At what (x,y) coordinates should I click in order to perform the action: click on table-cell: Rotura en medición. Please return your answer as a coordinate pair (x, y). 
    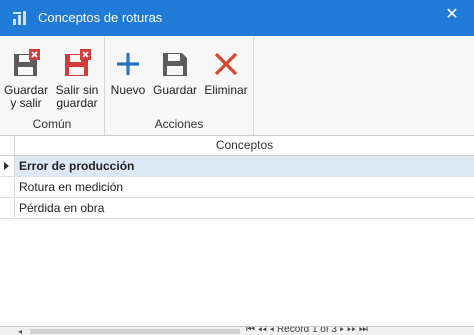
    Looking at the image, I should click on (244, 187).